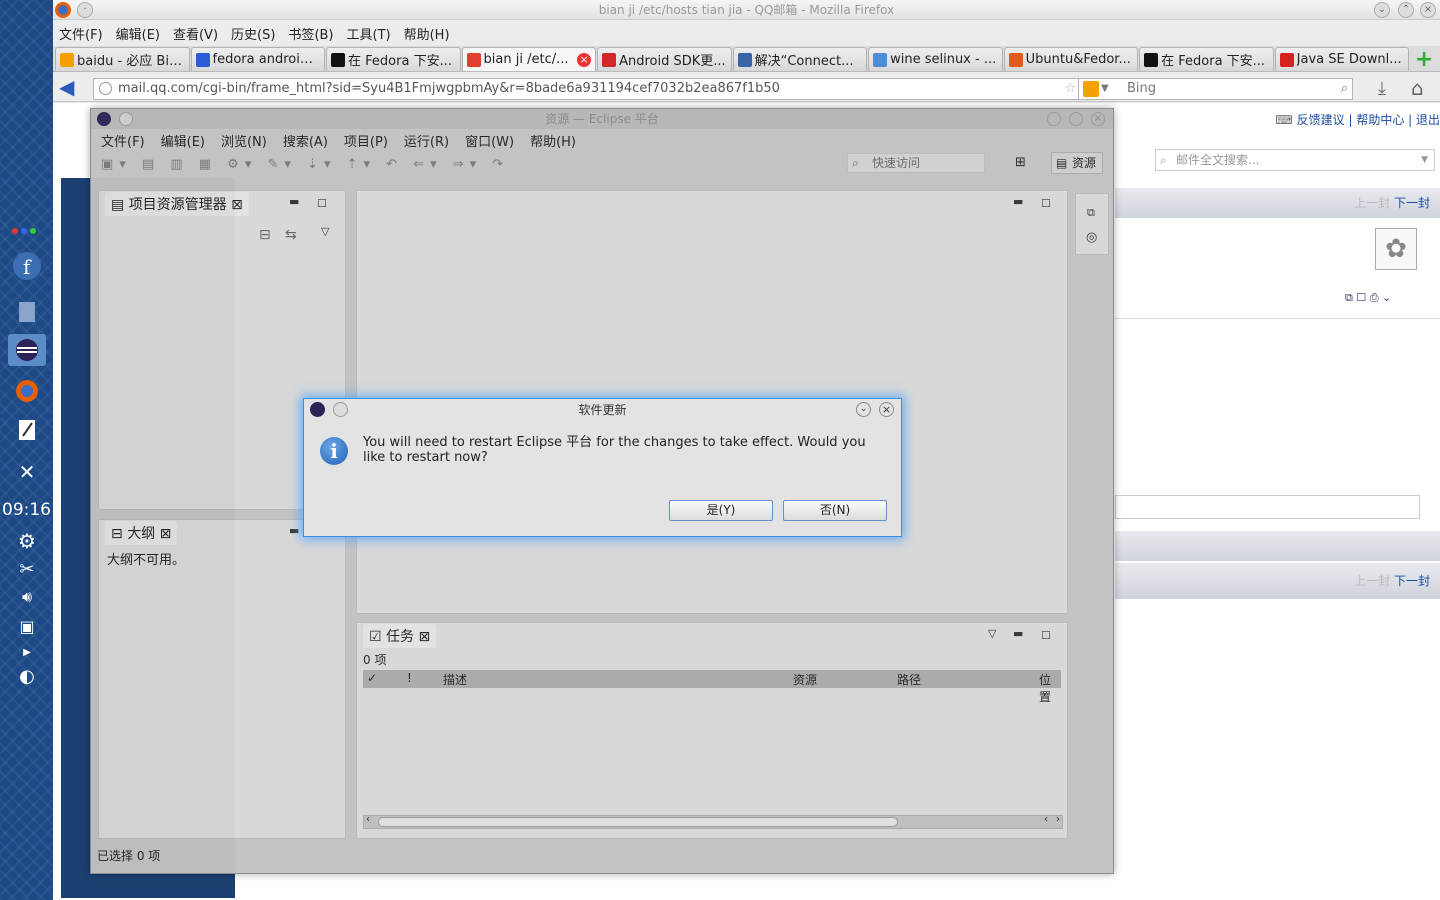 Image resolution: width=1440 pixels, height=900 pixels. Describe the element at coordinates (123, 140) in the screenshot. I see `eclipse-menu-item: 文件(F)` at that location.